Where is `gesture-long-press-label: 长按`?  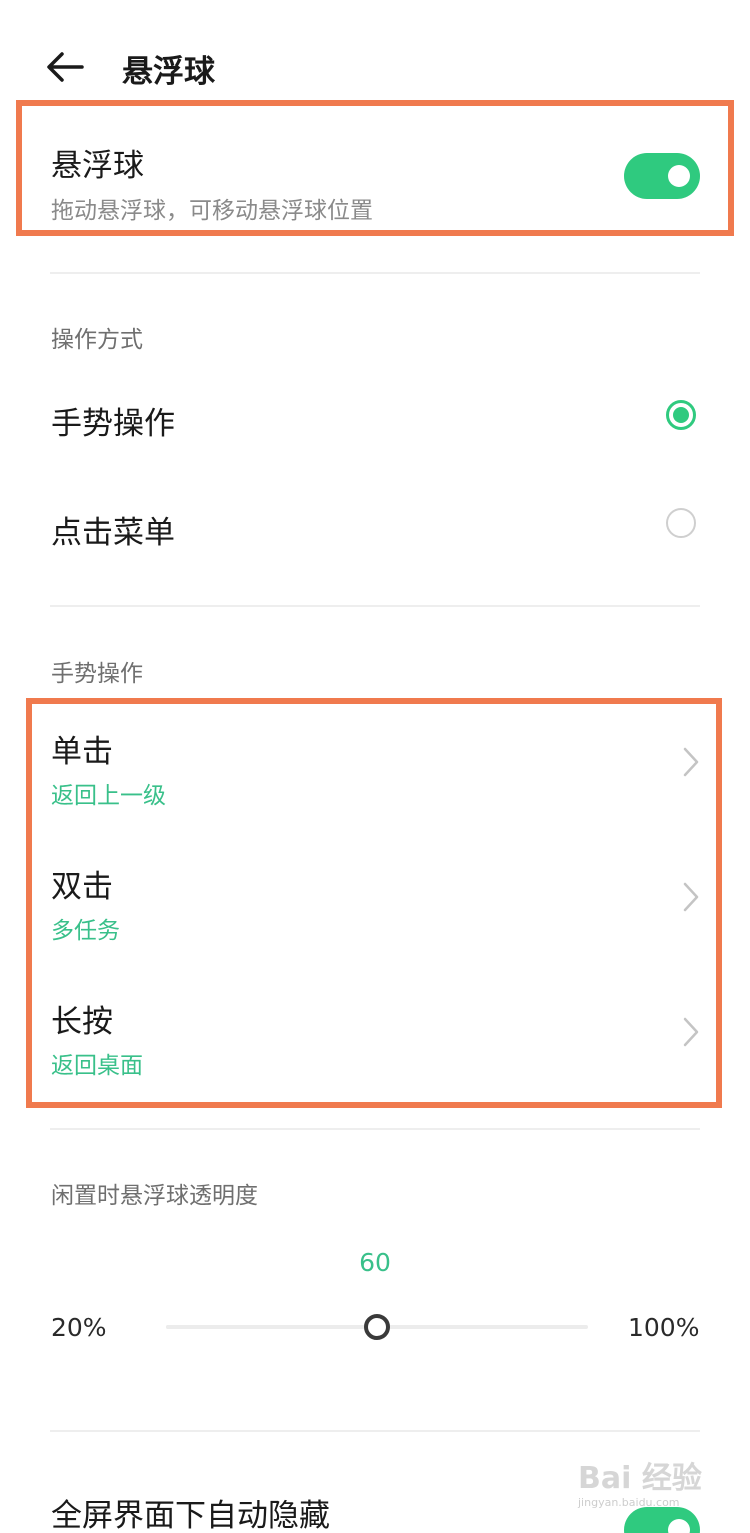 gesture-long-press-label: 长按 is located at coordinates (82, 1018).